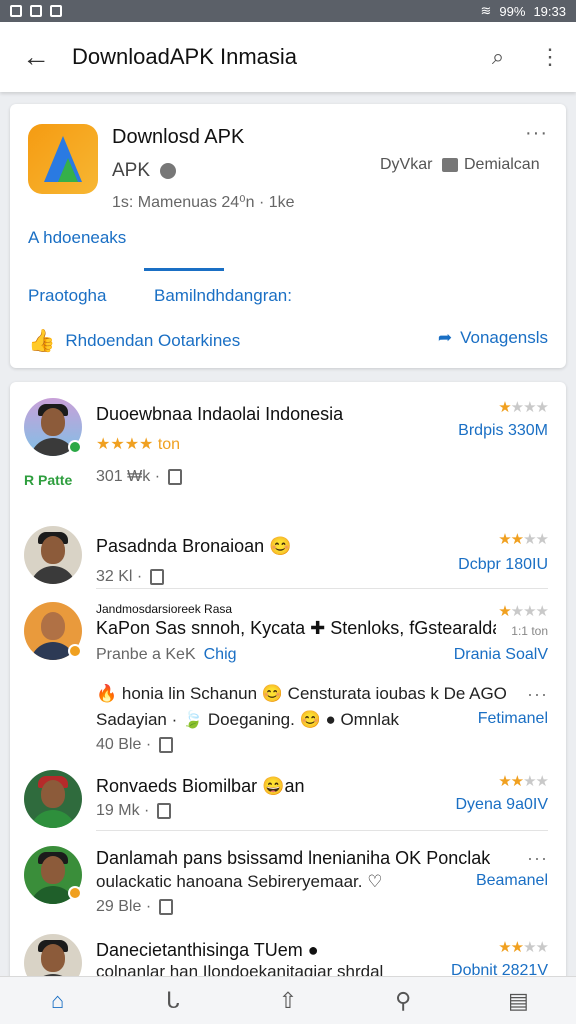  I want to click on share-label: Vonagensls, so click(504, 337).